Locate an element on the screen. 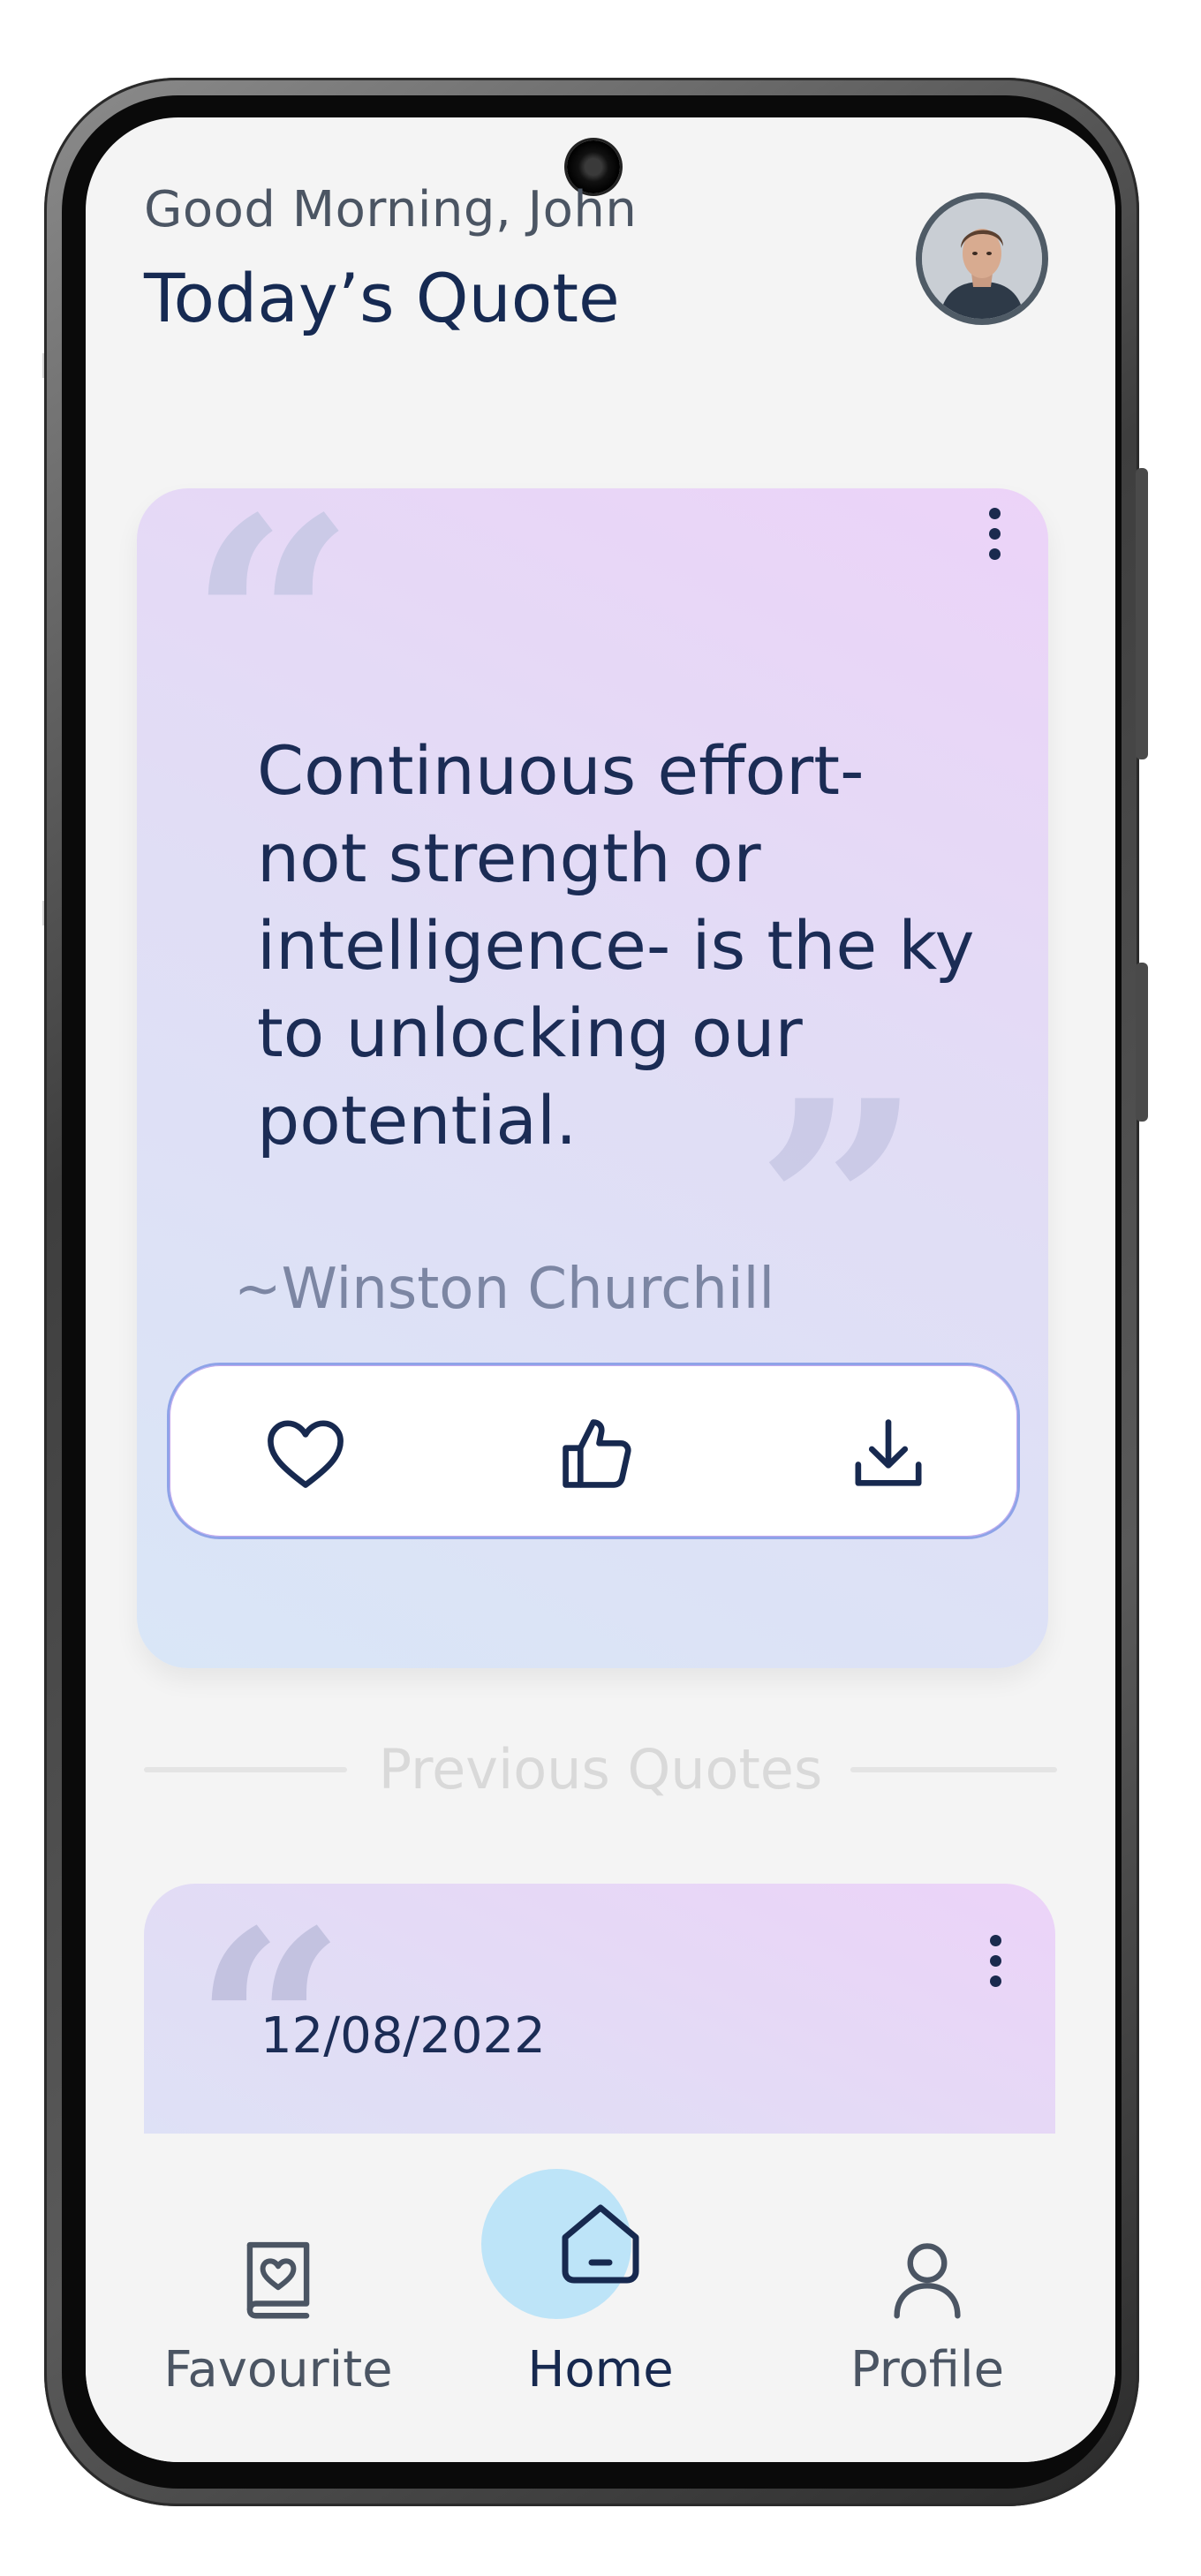 The image size is (1201, 2576). download-icon is located at coordinates (888, 1452).